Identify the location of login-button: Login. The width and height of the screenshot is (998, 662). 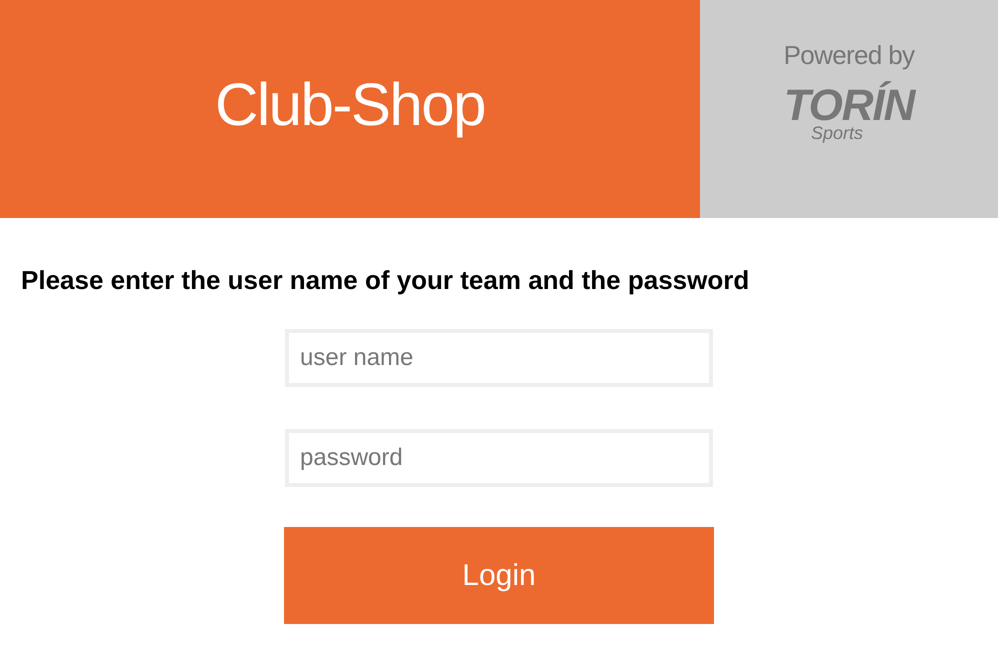
(499, 575).